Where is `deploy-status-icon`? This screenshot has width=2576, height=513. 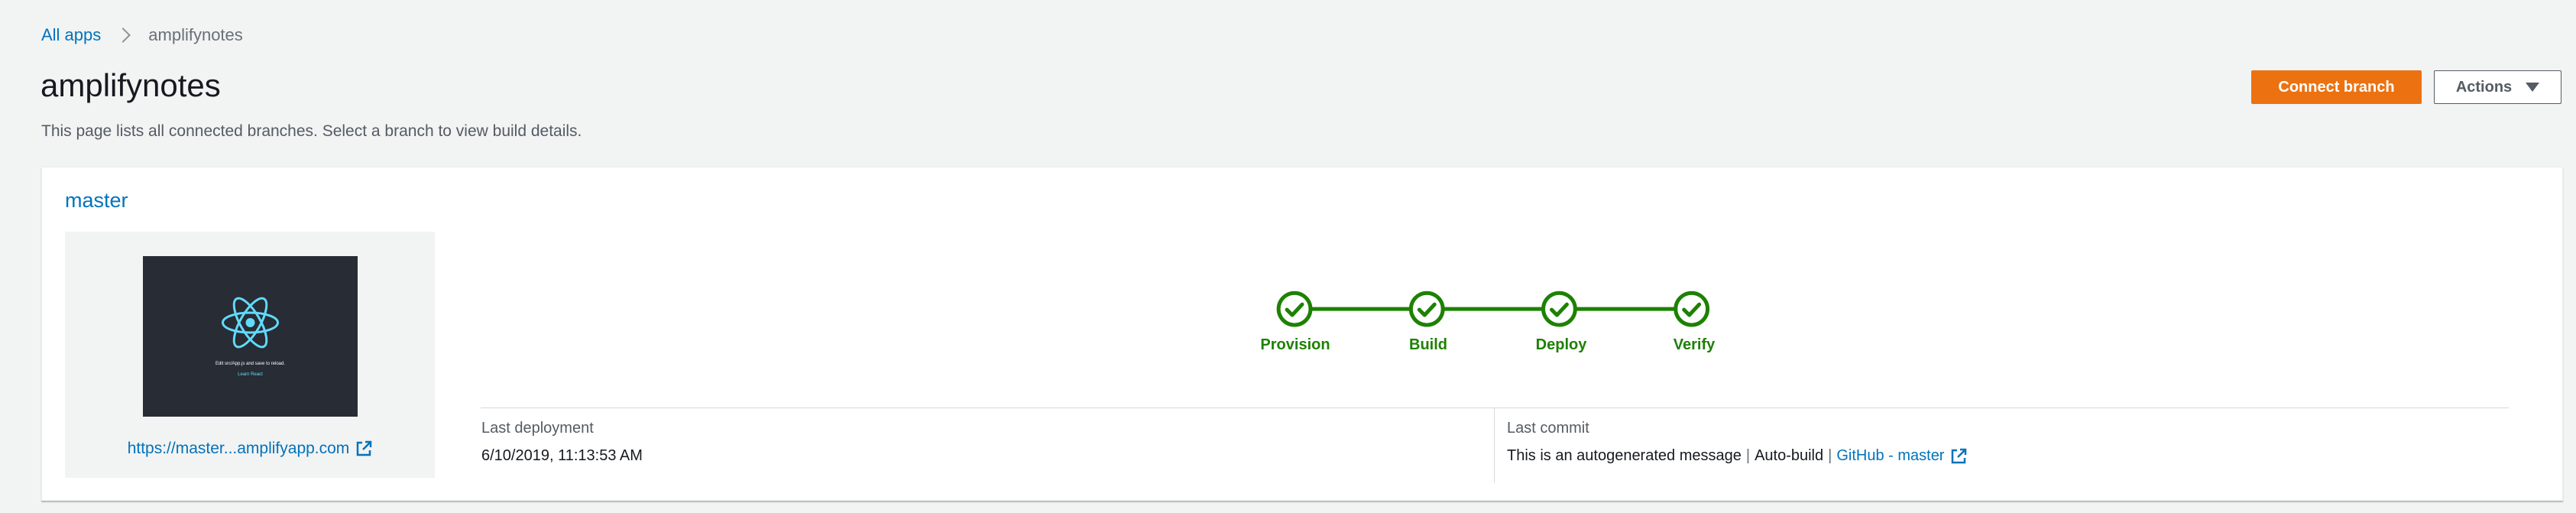
deploy-status-icon is located at coordinates (1559, 309).